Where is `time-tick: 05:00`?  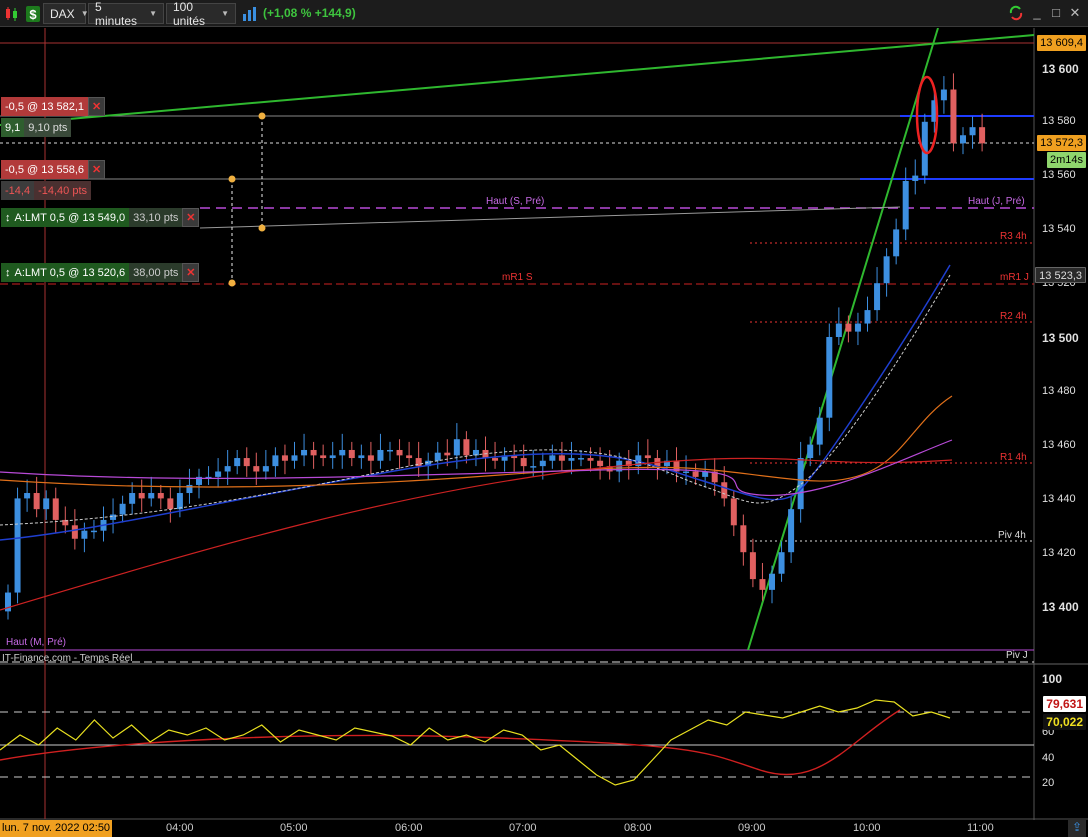
time-tick: 05:00 is located at coordinates (294, 828).